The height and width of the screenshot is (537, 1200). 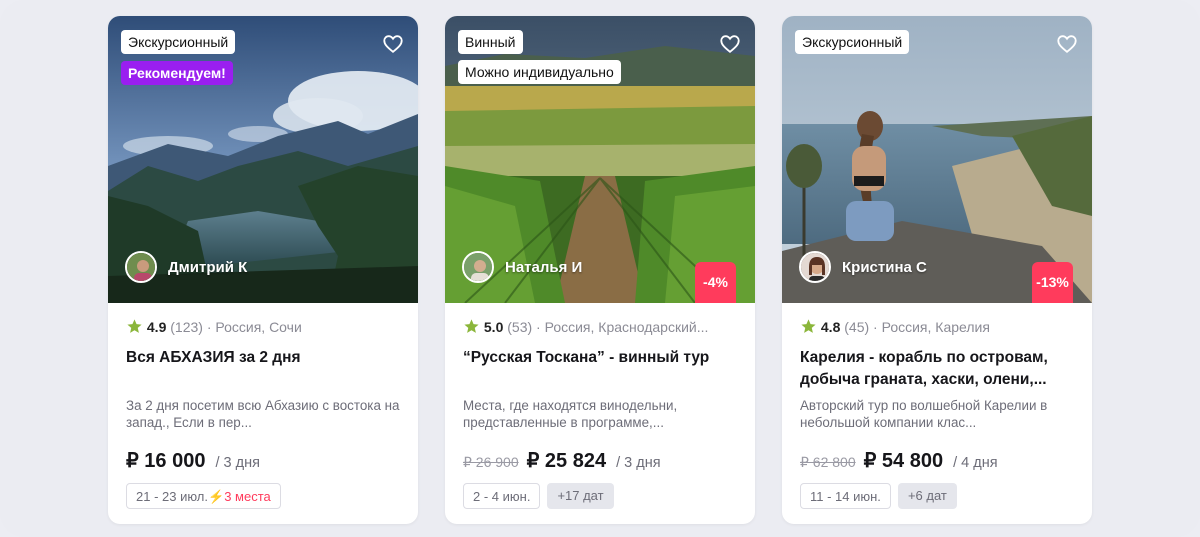 I want to click on price: ₽ 16 000, so click(x=166, y=461).